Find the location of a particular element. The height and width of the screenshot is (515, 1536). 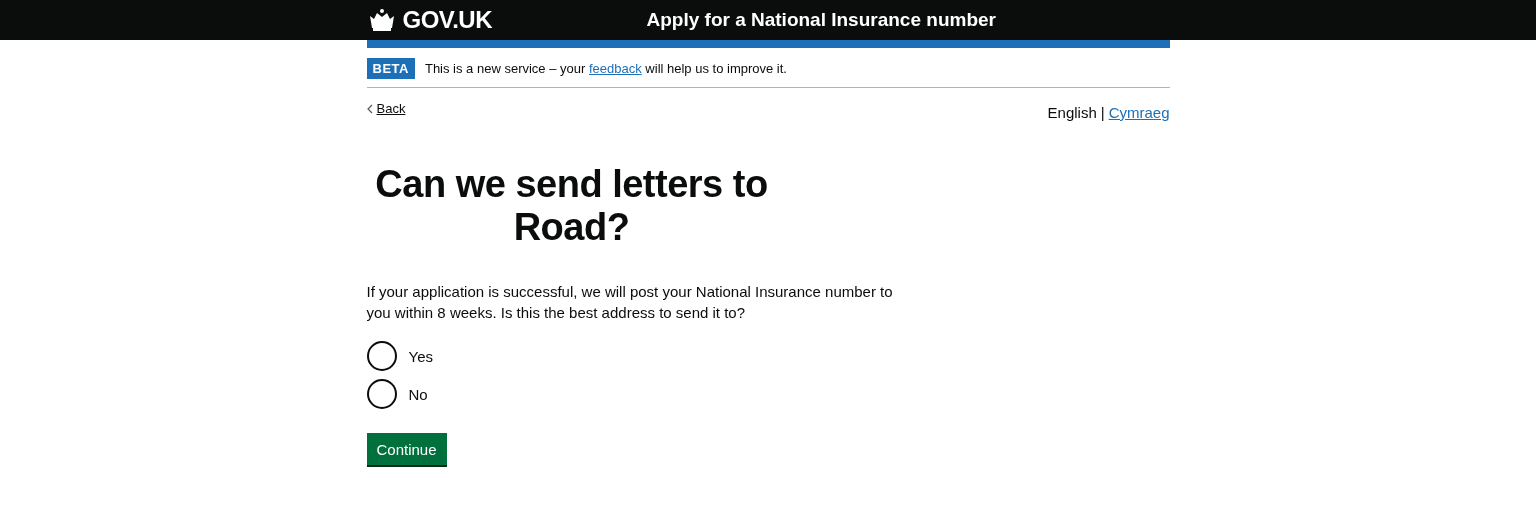

page-heading: Can we send letters to Road? is located at coordinates (571, 206).